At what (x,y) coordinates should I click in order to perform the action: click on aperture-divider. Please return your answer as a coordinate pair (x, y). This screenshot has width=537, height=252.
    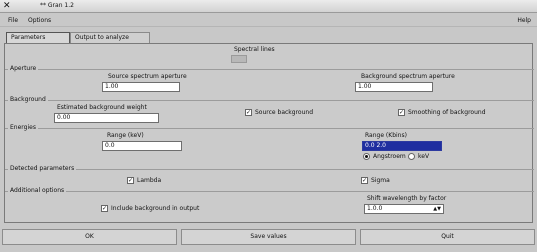
    Looking at the image, I should click on (269, 69).